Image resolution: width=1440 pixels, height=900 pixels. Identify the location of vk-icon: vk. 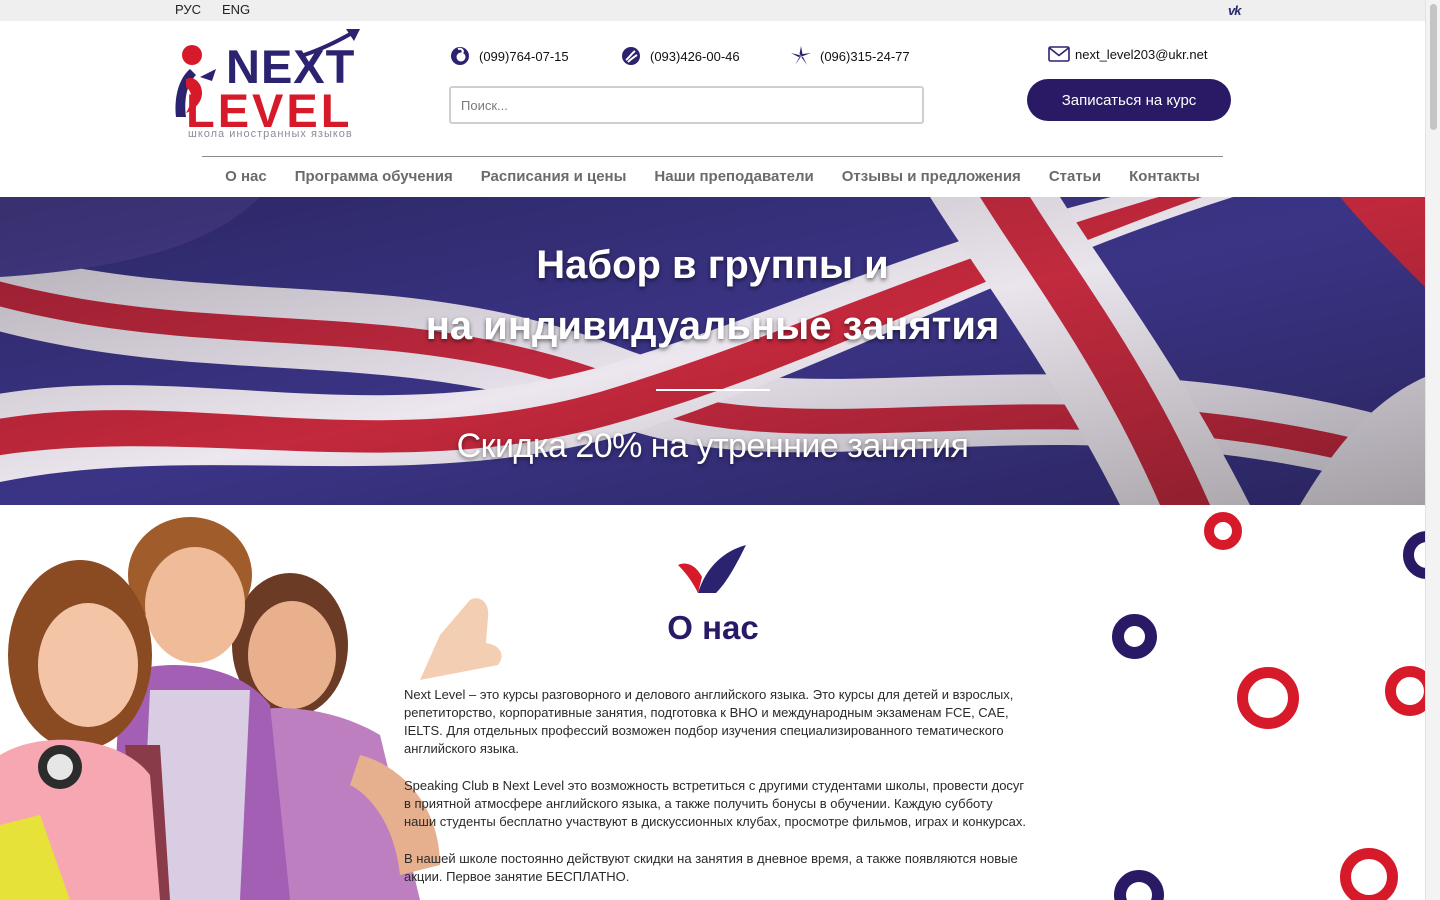
(1235, 10).